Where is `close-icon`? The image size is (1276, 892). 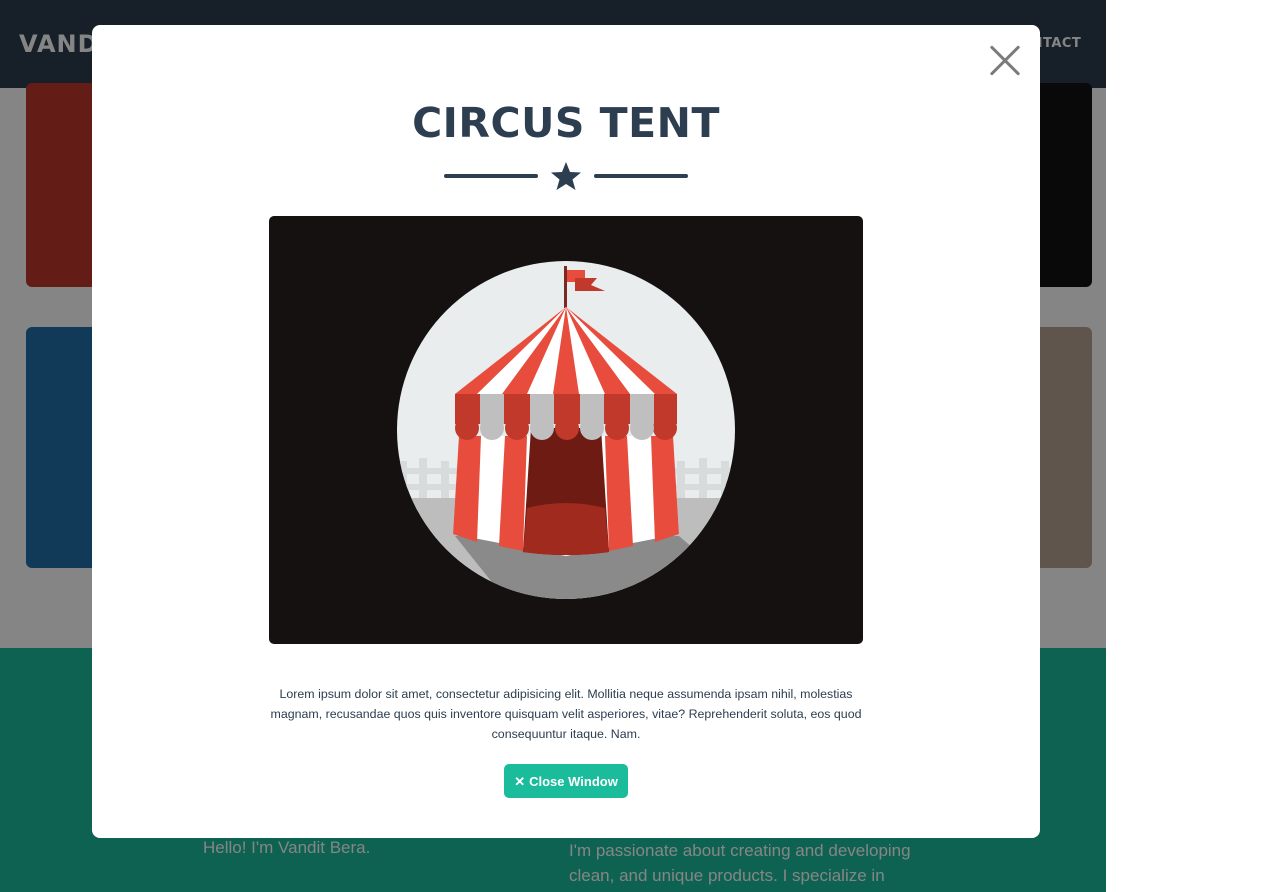 close-icon is located at coordinates (1005, 60).